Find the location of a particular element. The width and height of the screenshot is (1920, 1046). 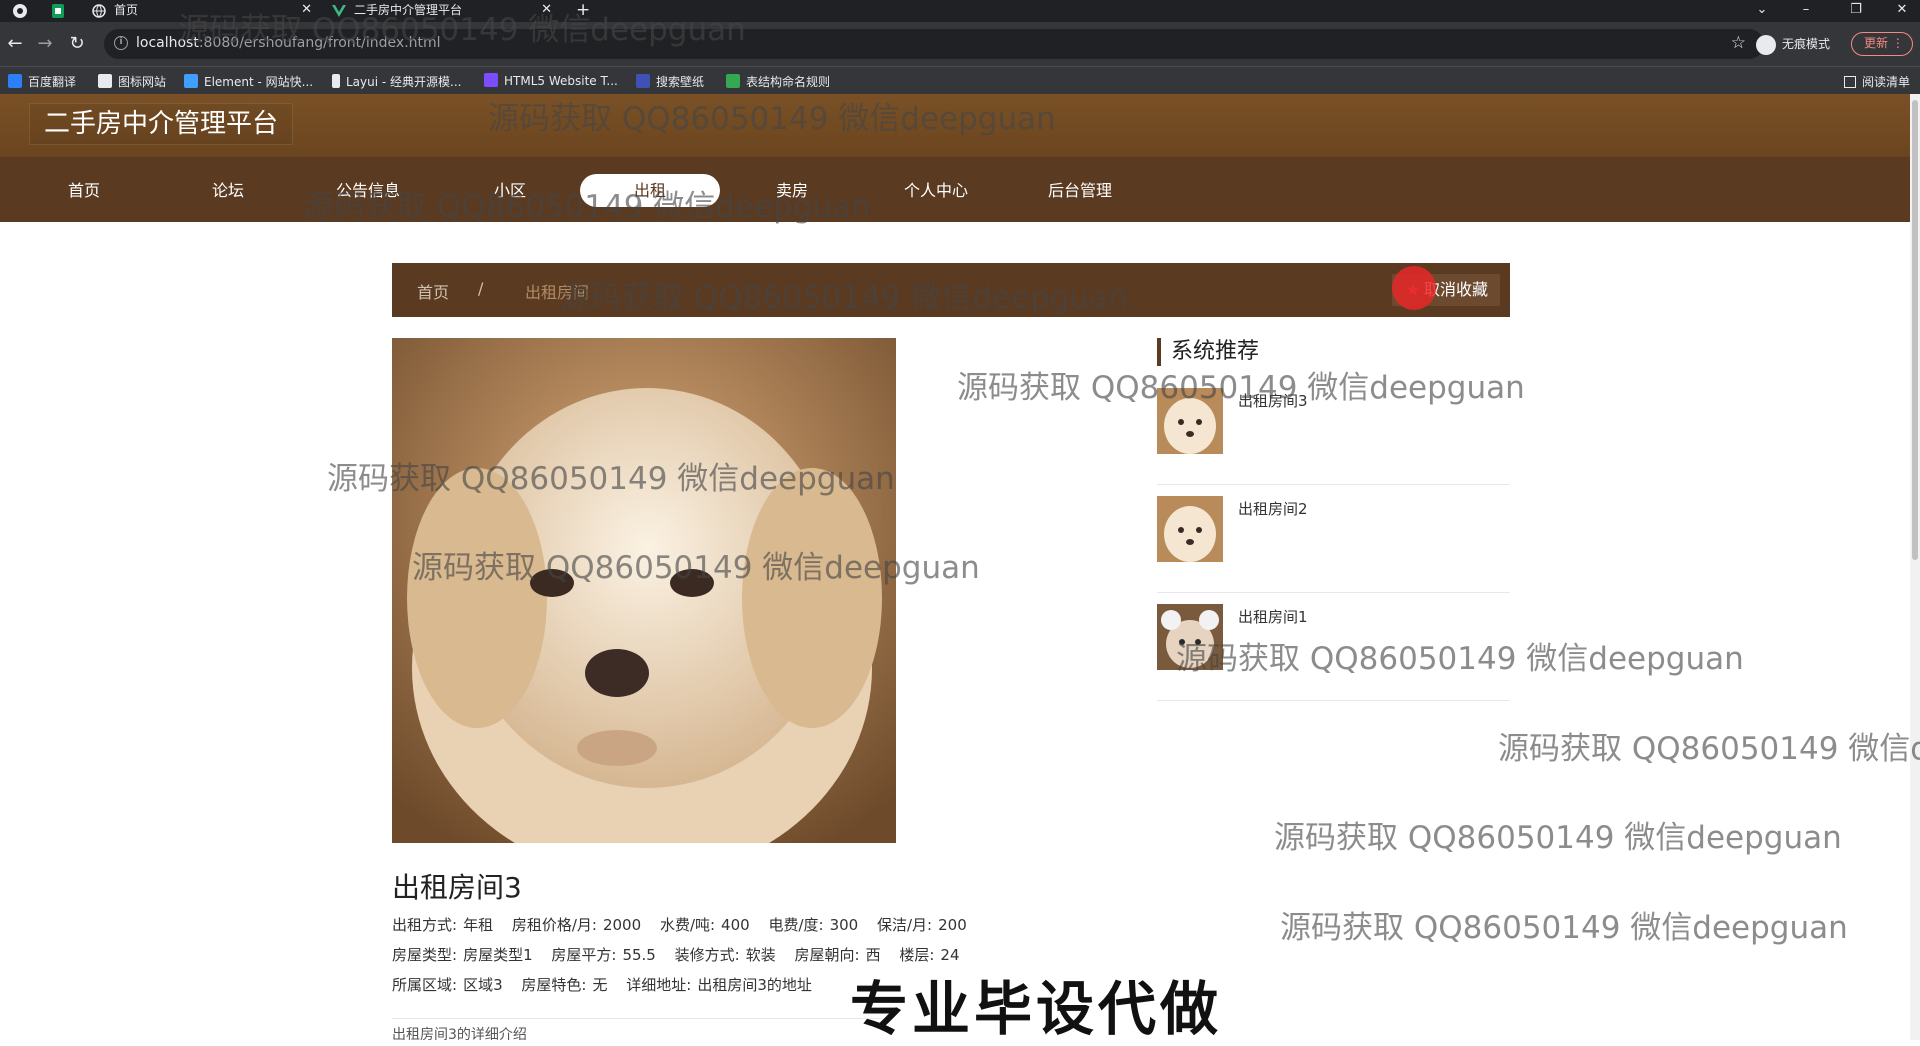

attr-electric-fee: 电费/度: 300 is located at coordinates (813, 925).